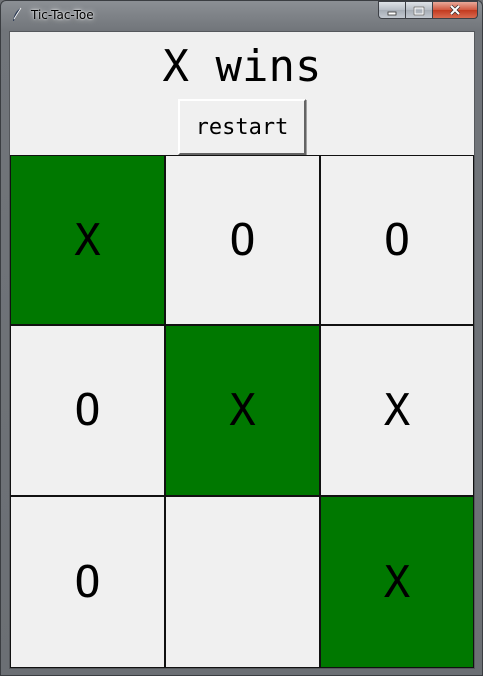  I want to click on cell-0-1: O, so click(242, 240).